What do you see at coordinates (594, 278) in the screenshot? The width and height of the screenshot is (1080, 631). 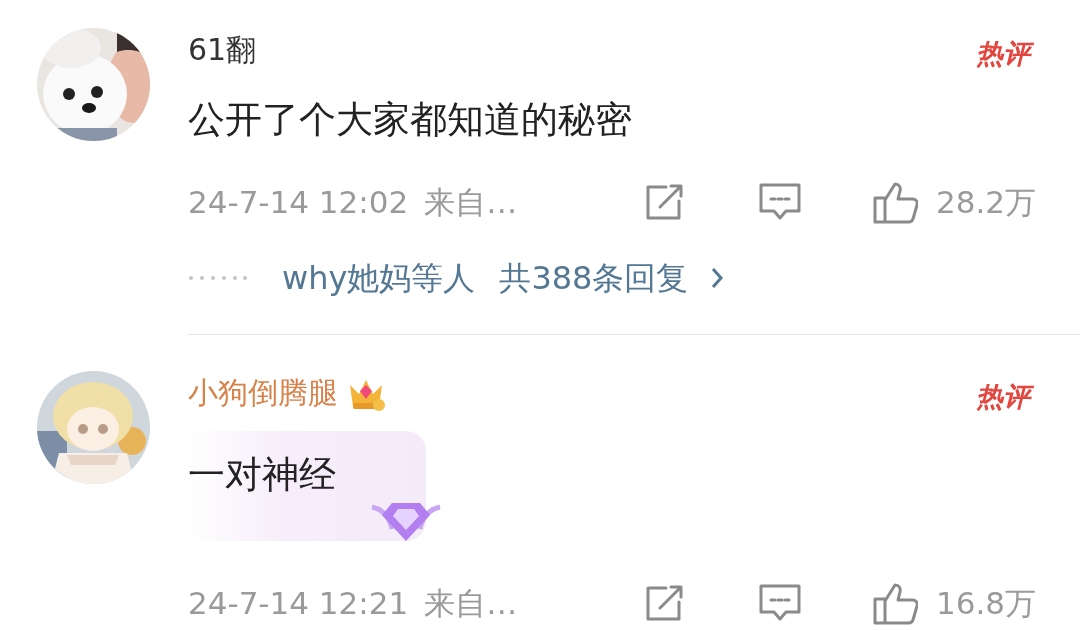 I see `reply-count-link: 共388条回复` at bounding box center [594, 278].